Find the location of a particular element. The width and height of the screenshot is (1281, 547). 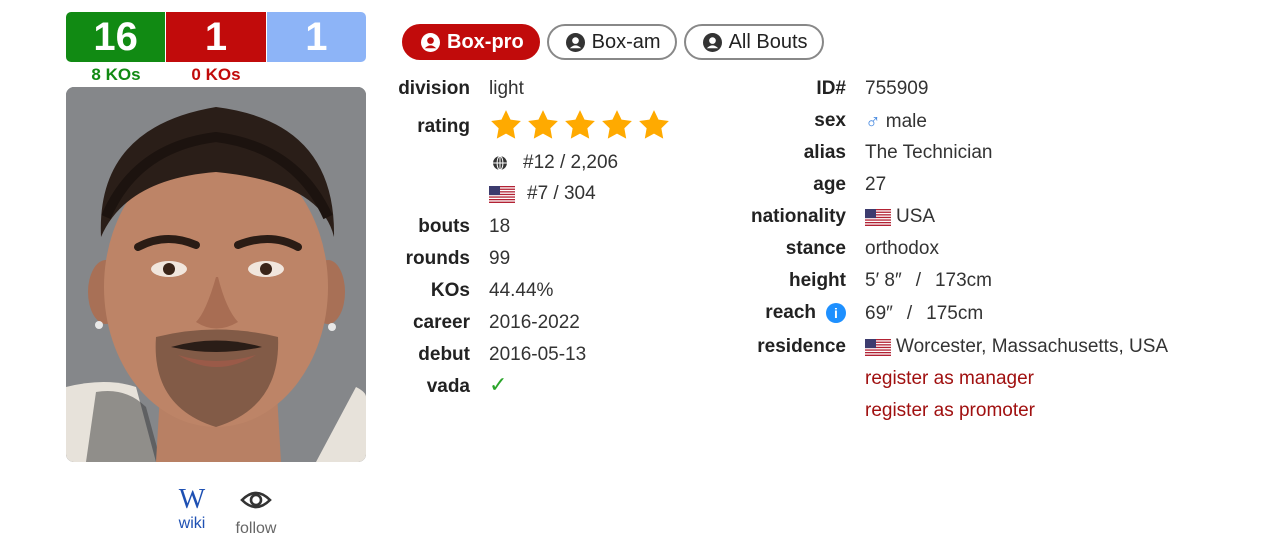

age-value: 27 is located at coordinates (876, 184).